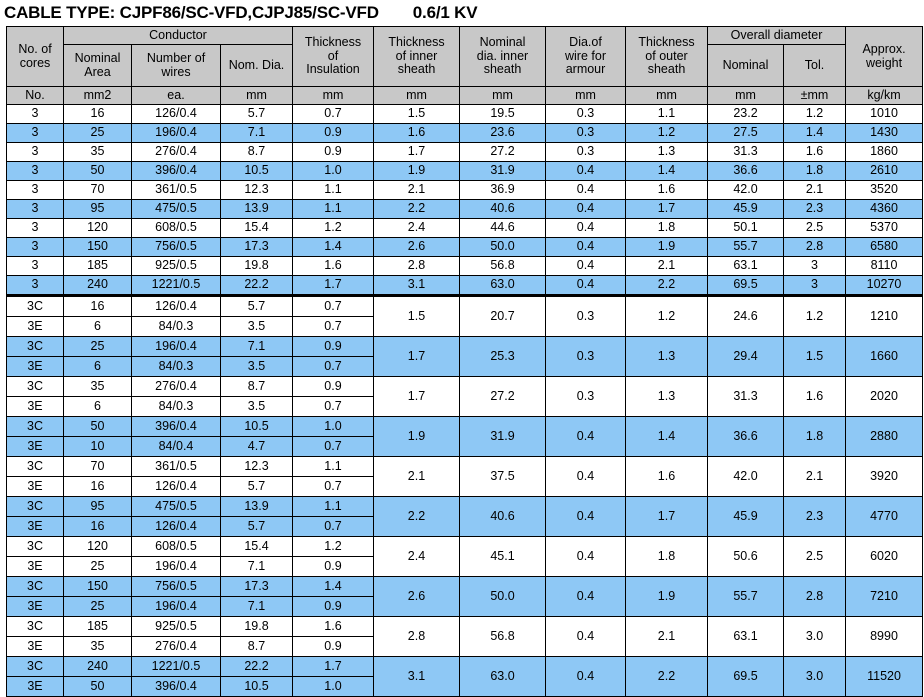 The height and width of the screenshot is (697, 924). Describe the element at coordinates (814, 133) in the screenshot. I see `cell-ovtol: 1.4` at that location.